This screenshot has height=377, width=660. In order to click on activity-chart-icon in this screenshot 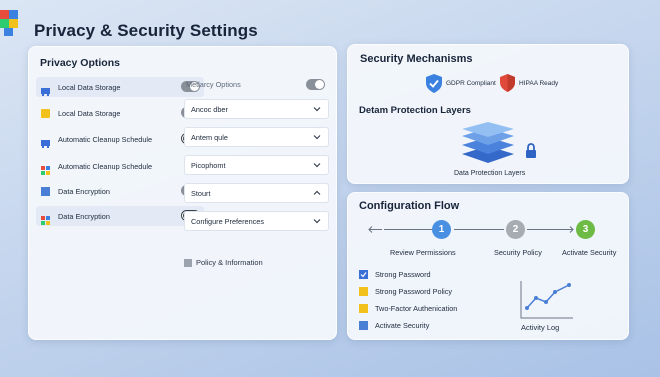, I will do `click(547, 300)`.